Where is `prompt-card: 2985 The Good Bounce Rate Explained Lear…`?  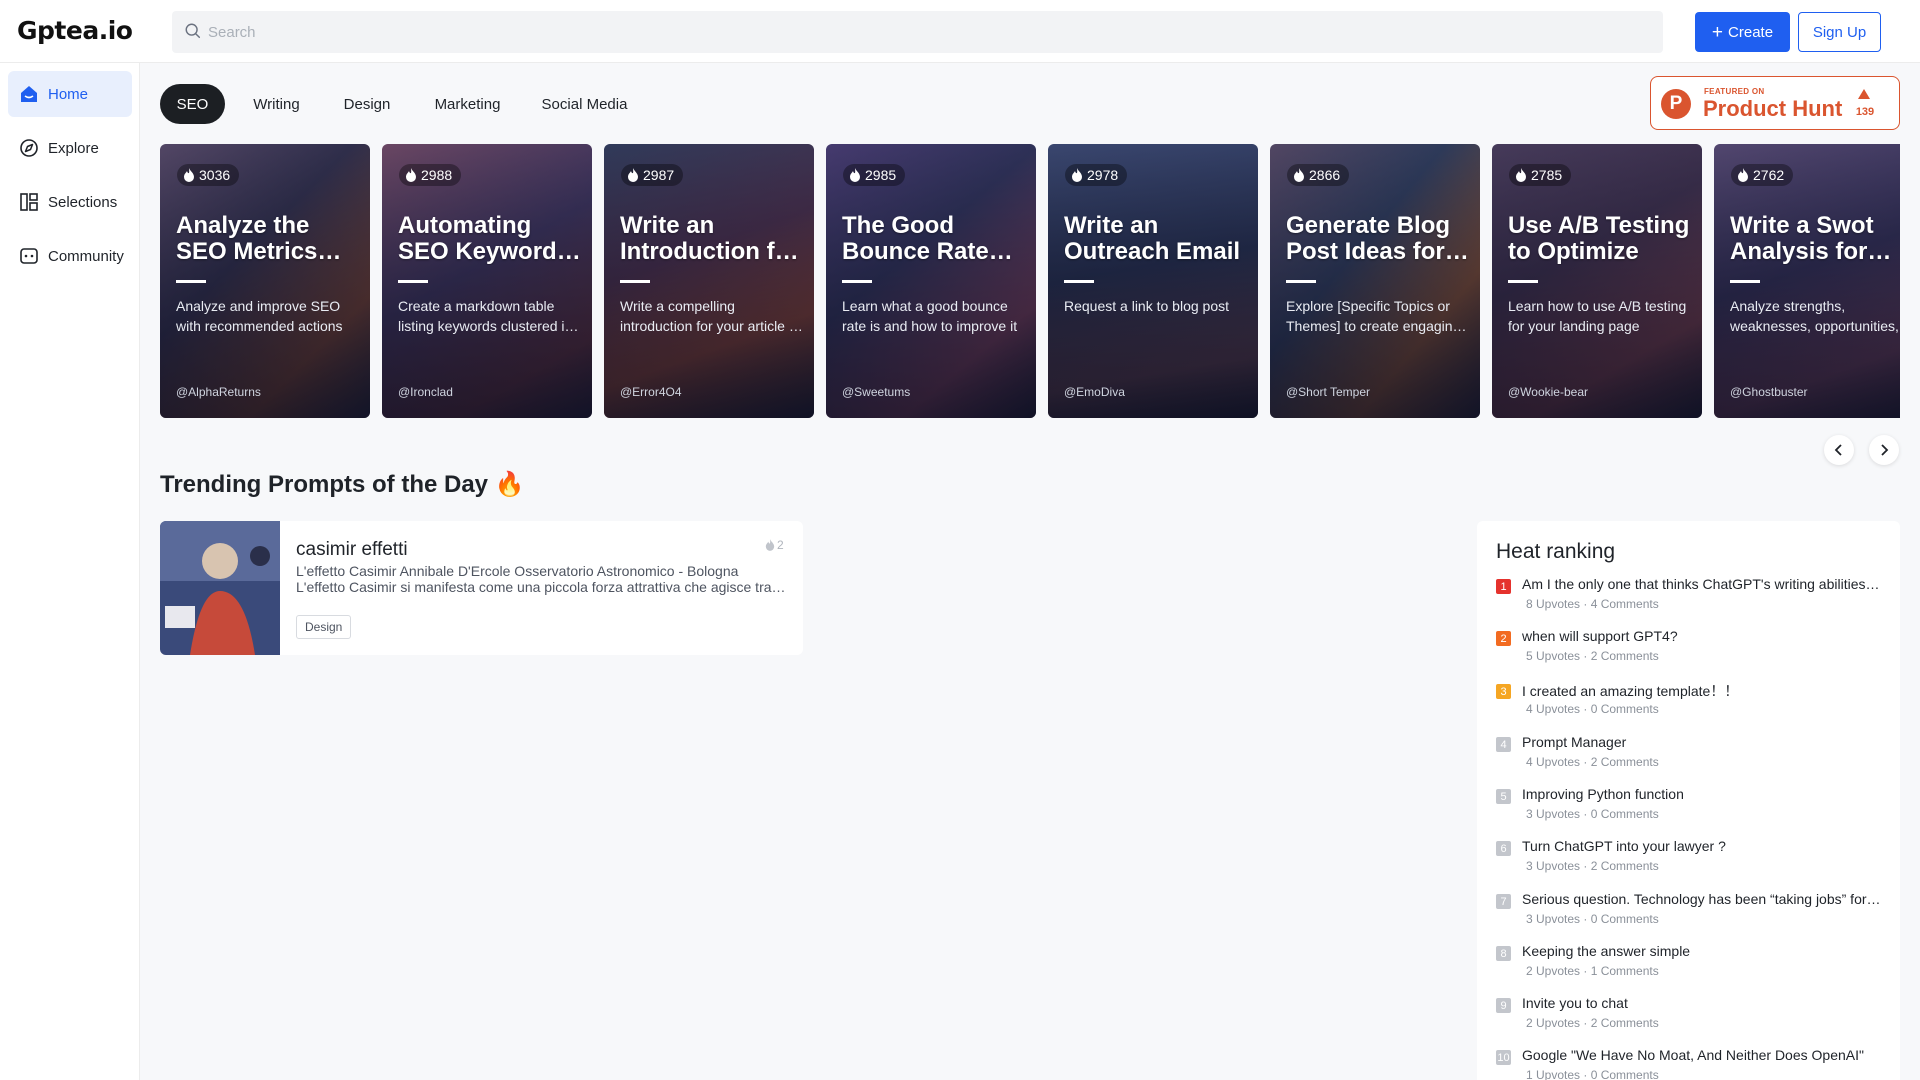
prompt-card: 2985 The Good Bounce Rate Explained Lear… is located at coordinates (931, 281).